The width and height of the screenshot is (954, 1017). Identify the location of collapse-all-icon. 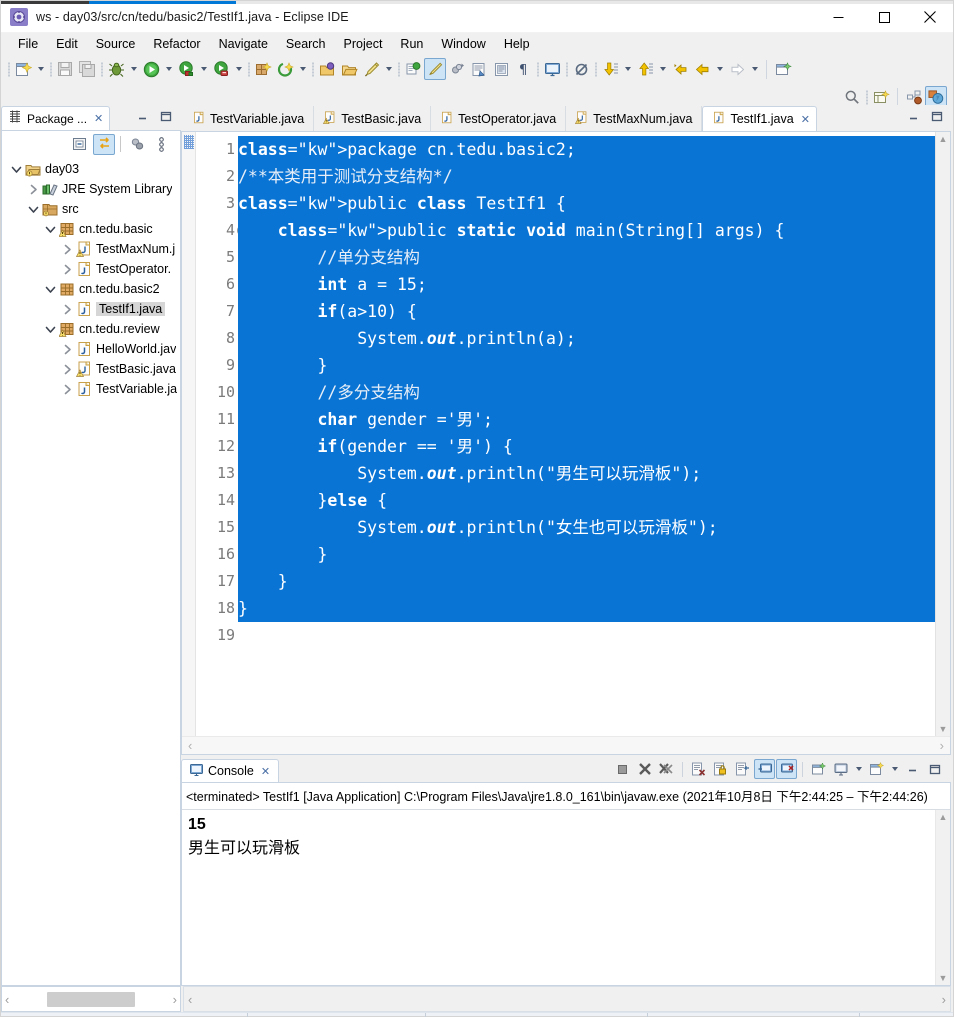
(80, 144).